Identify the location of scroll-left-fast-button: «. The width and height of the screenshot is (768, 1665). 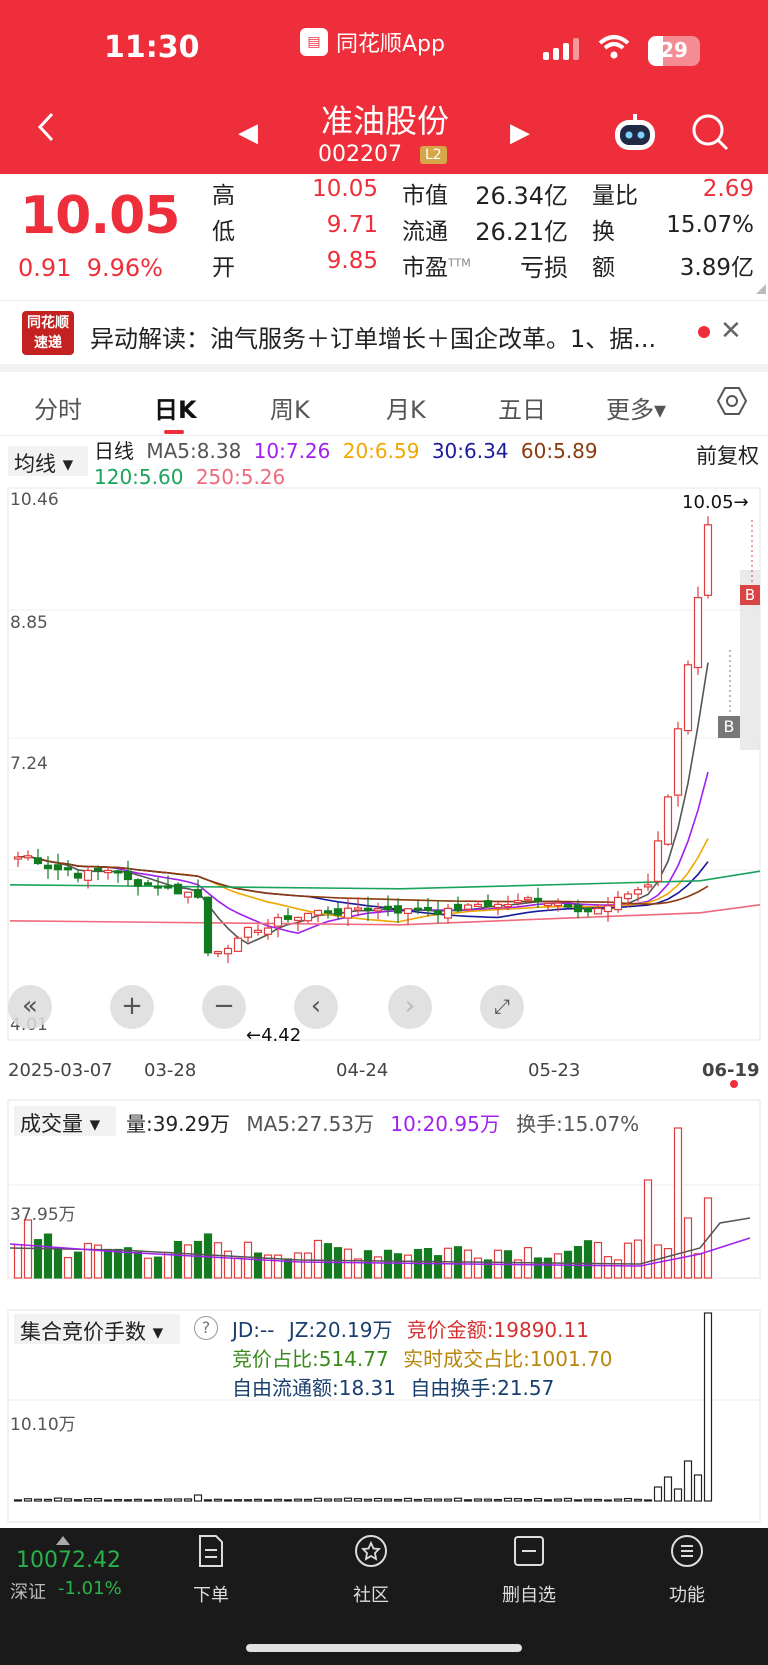
(30, 1007).